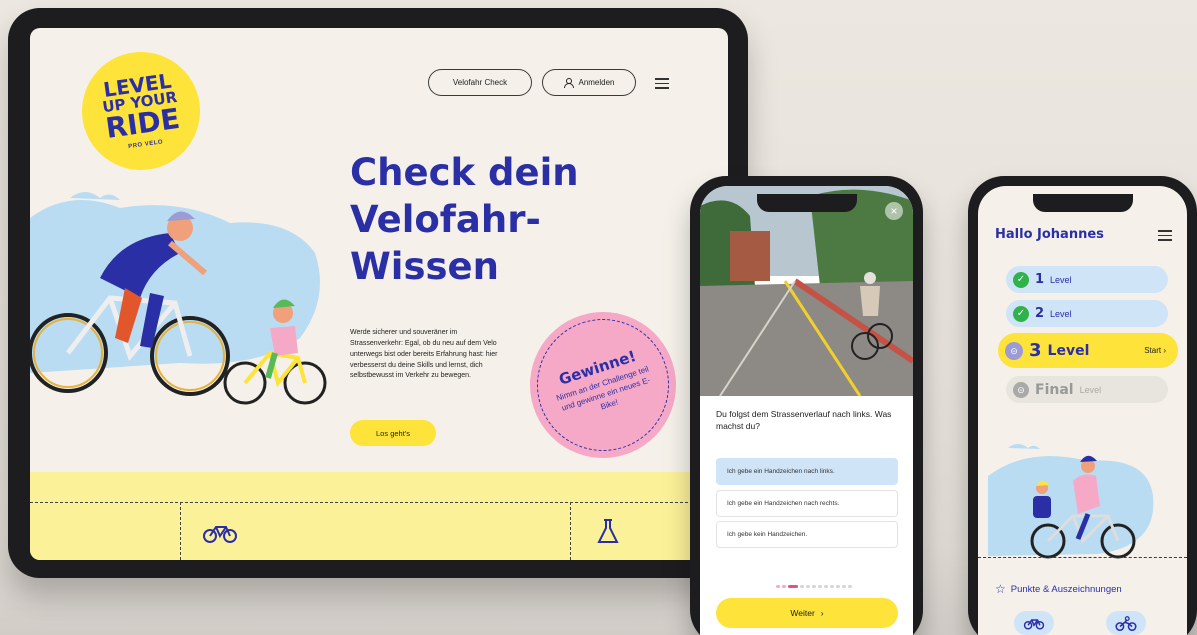  Describe the element at coordinates (424, 266) in the screenshot. I see `hero-title-line-3: Wissen` at that location.